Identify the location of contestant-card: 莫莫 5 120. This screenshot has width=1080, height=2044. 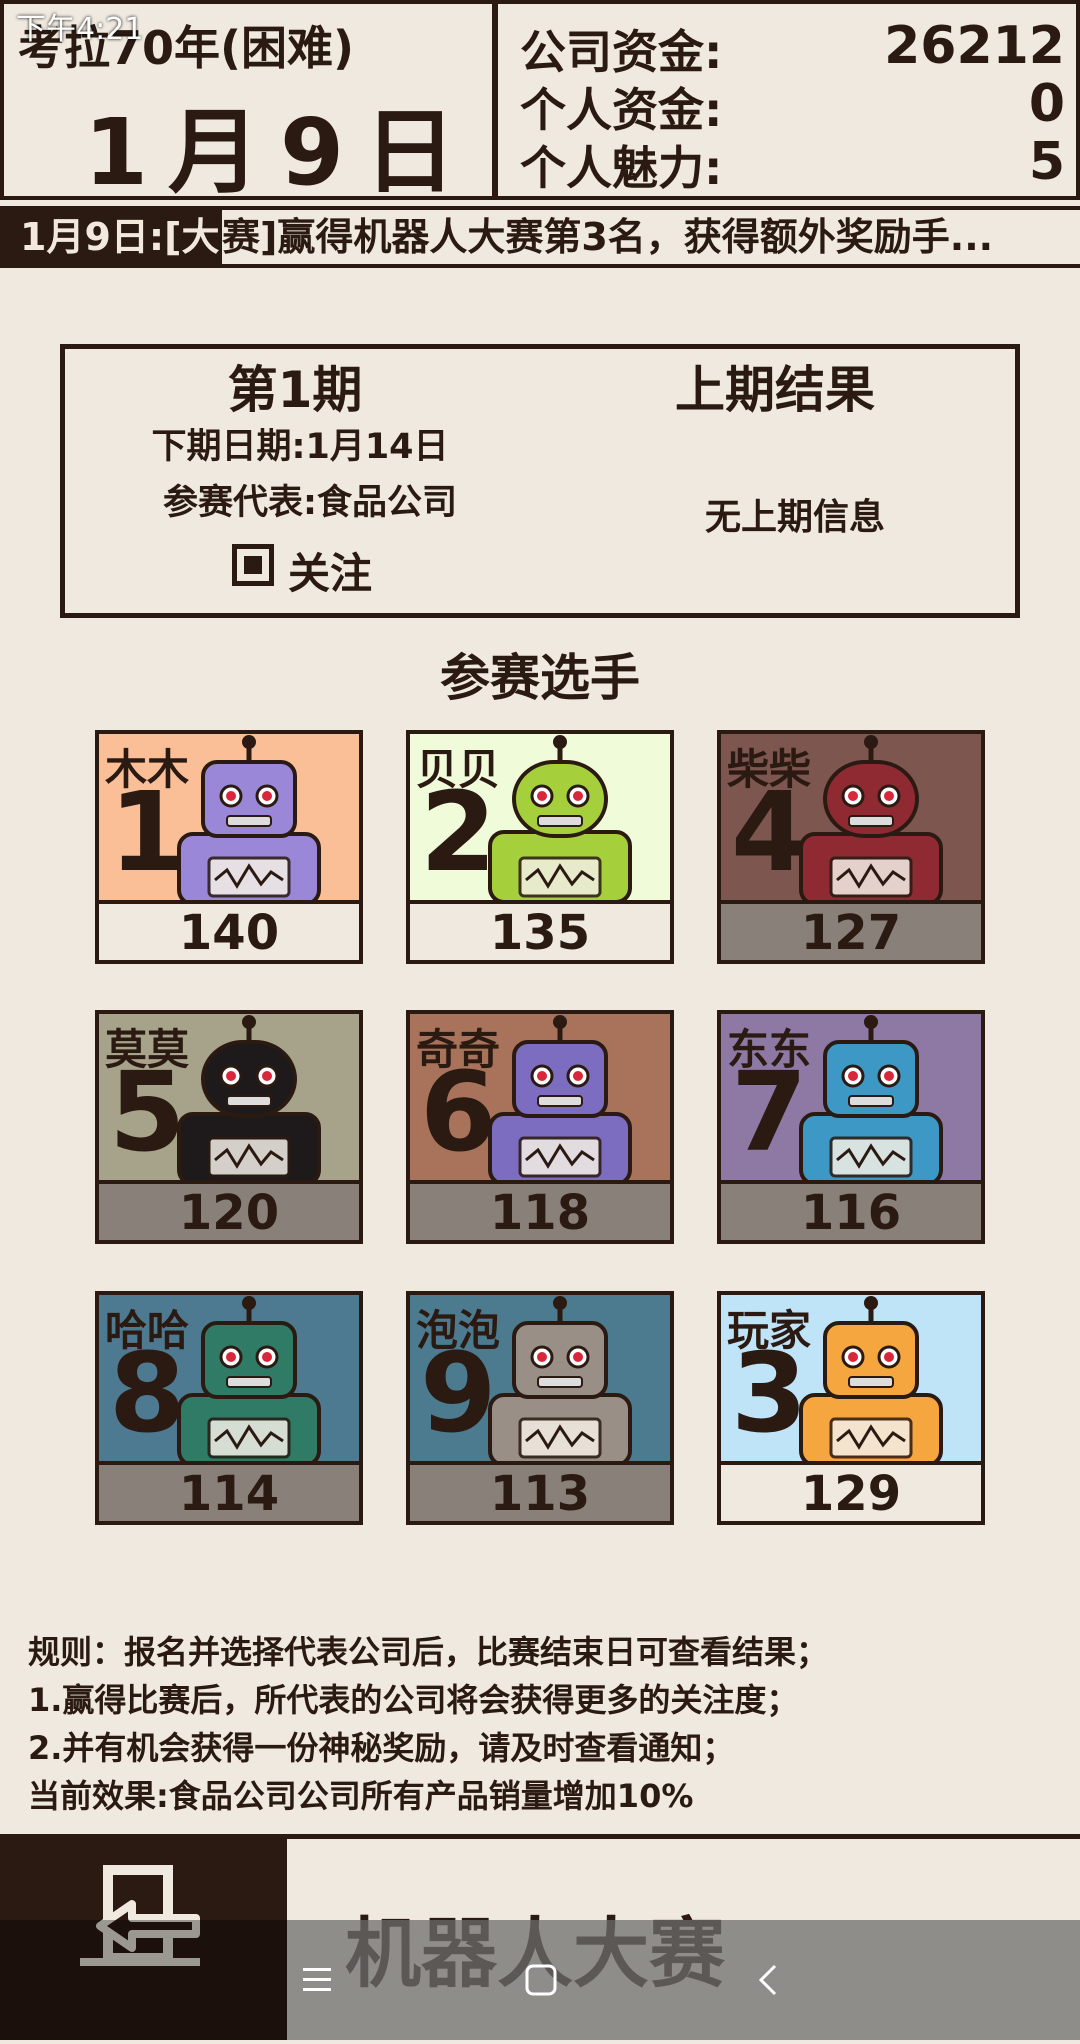
(229, 1127).